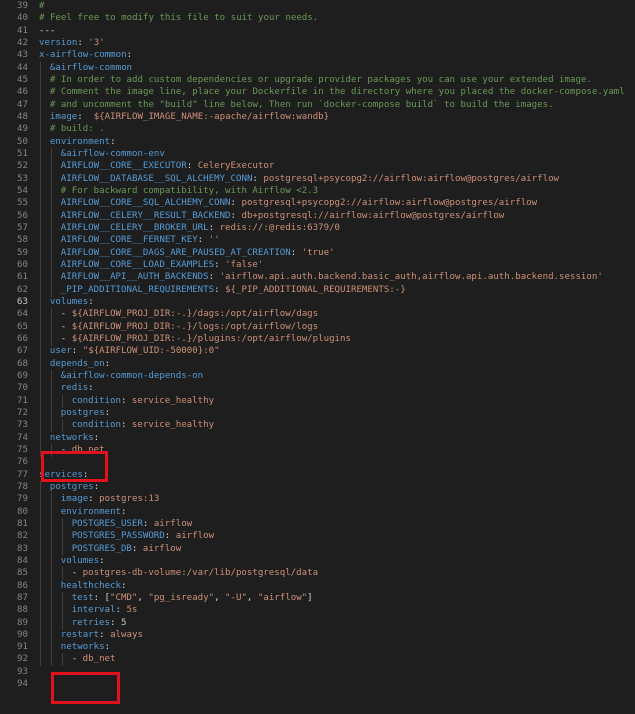  What do you see at coordinates (317, 376) in the screenshot?
I see `code-line: 69 &airflow-common-depends-on` at bounding box center [317, 376].